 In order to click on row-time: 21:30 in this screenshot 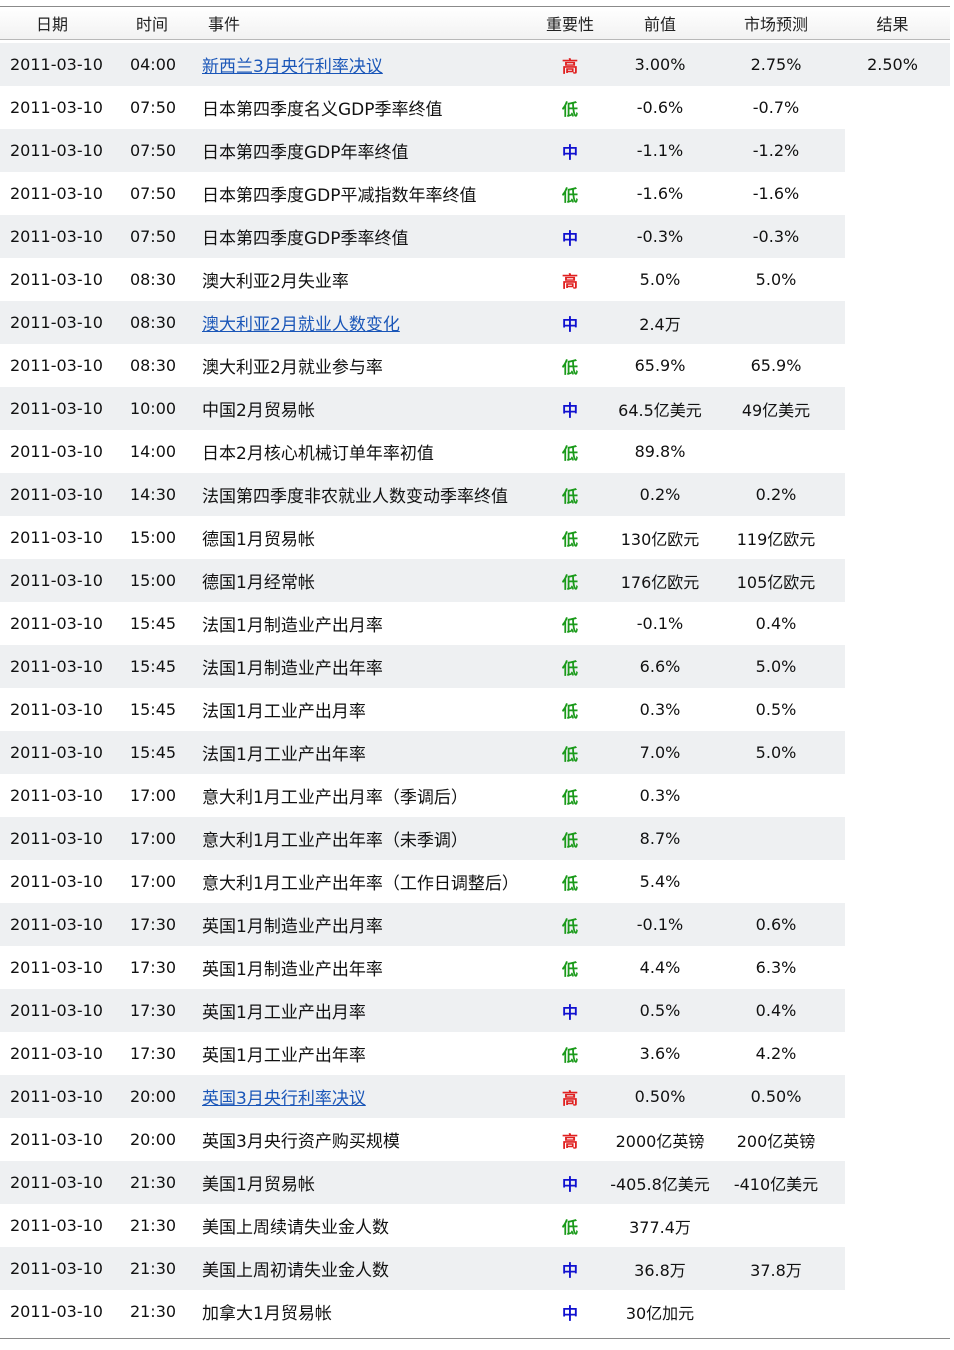, I will do `click(153, 1225)`.